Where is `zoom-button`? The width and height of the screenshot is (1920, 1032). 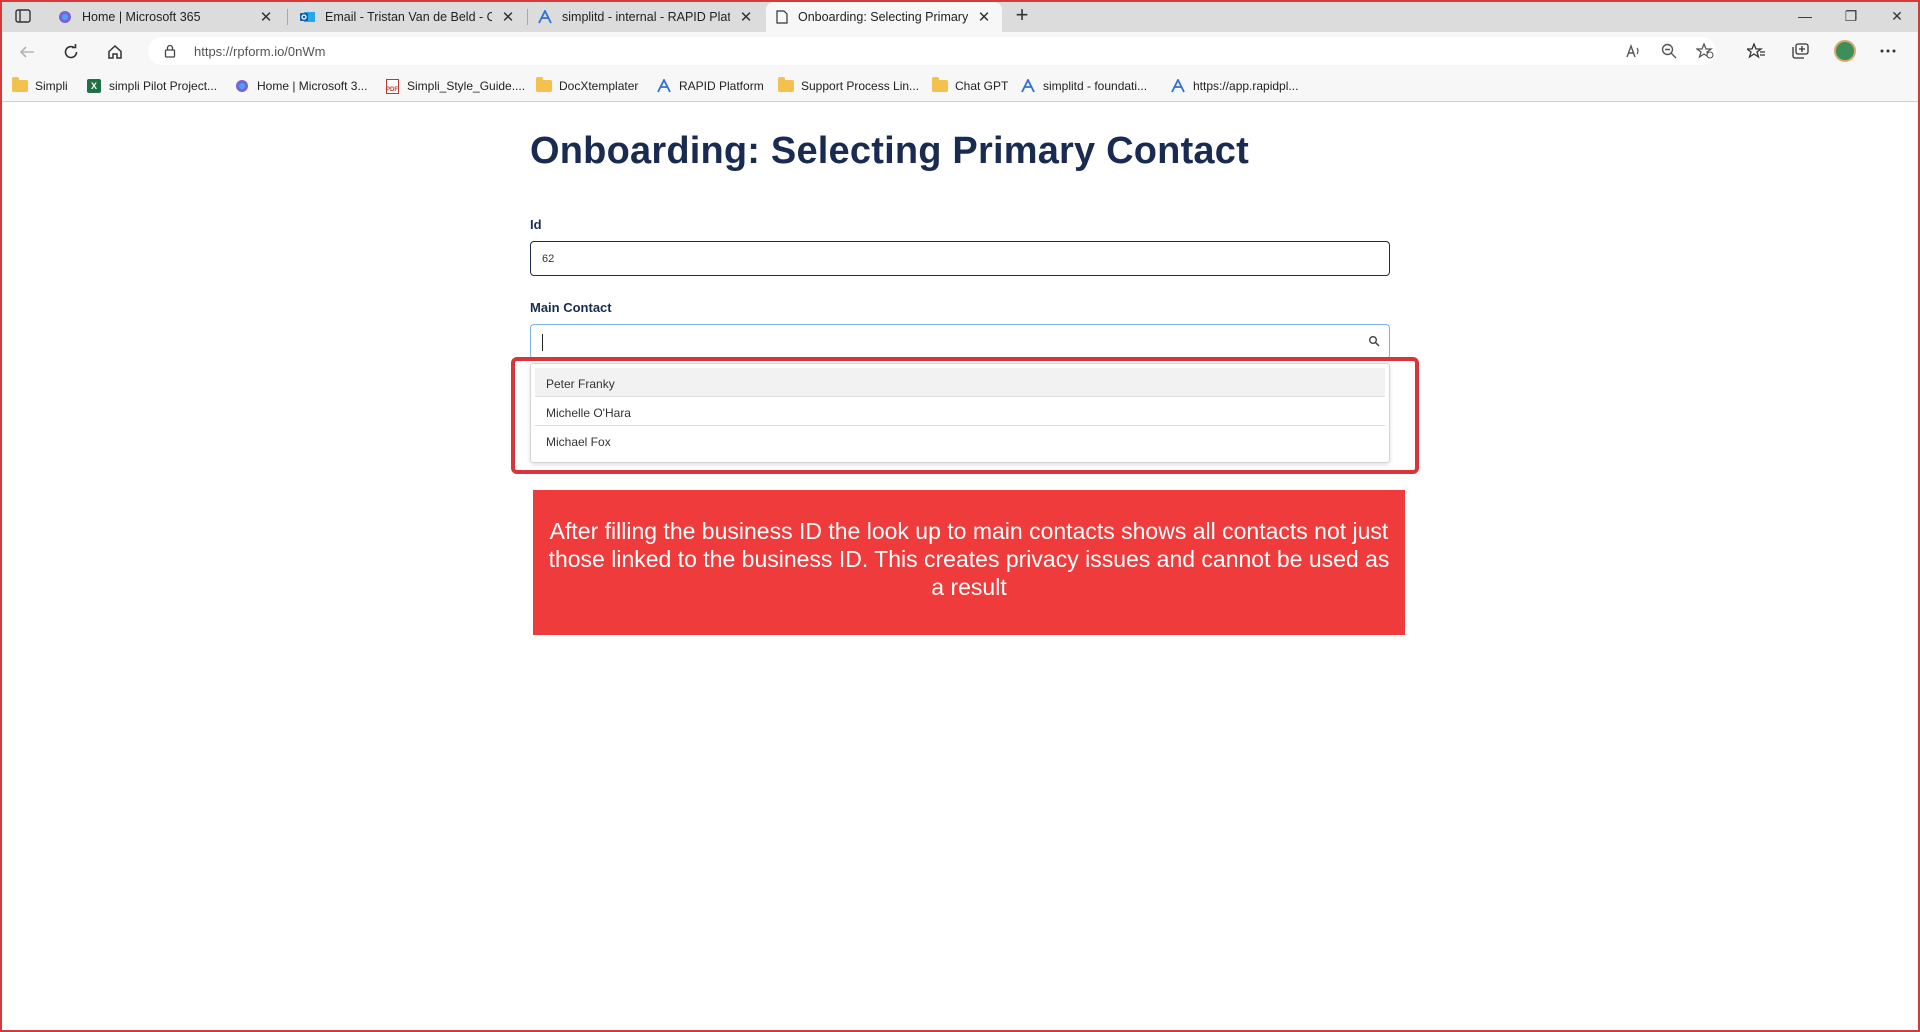
zoom-button is located at coordinates (1669, 51).